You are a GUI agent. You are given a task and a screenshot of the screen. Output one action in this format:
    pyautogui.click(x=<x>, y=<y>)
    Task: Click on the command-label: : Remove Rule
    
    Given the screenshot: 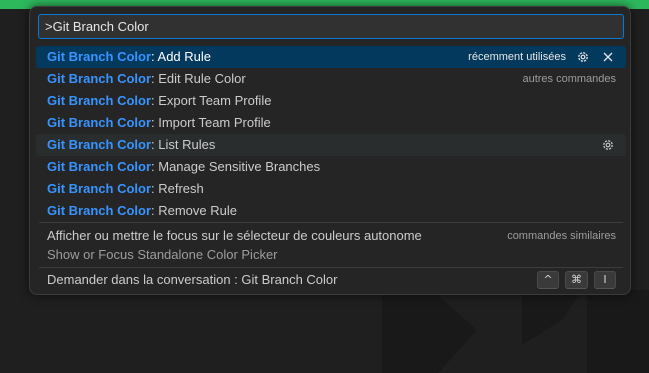 What is the action you would take?
    pyautogui.click(x=194, y=210)
    